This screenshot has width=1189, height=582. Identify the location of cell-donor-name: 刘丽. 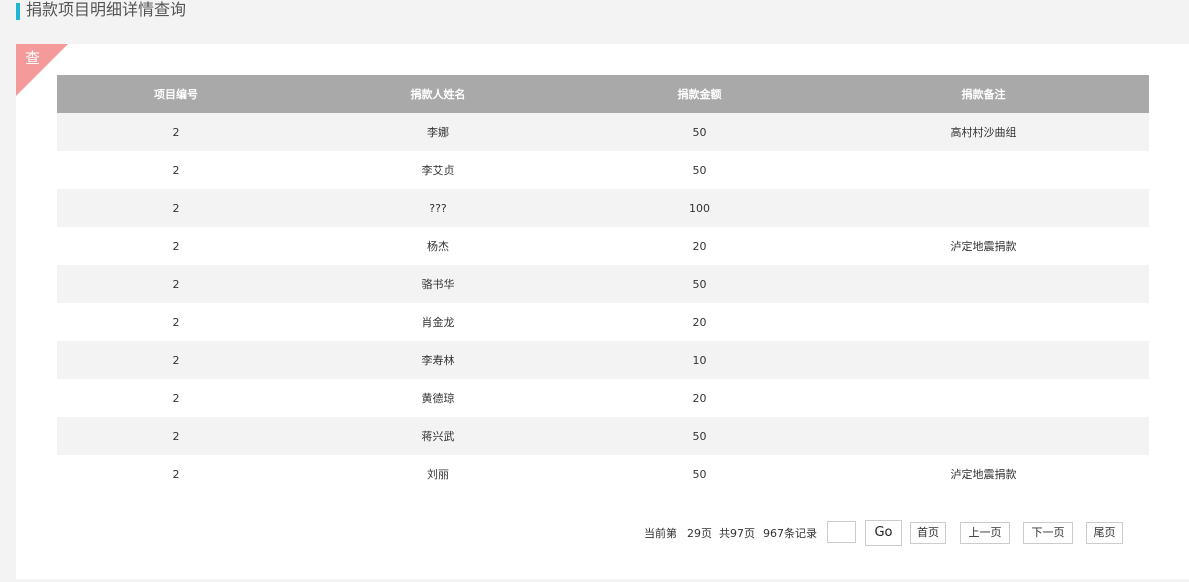
(438, 474).